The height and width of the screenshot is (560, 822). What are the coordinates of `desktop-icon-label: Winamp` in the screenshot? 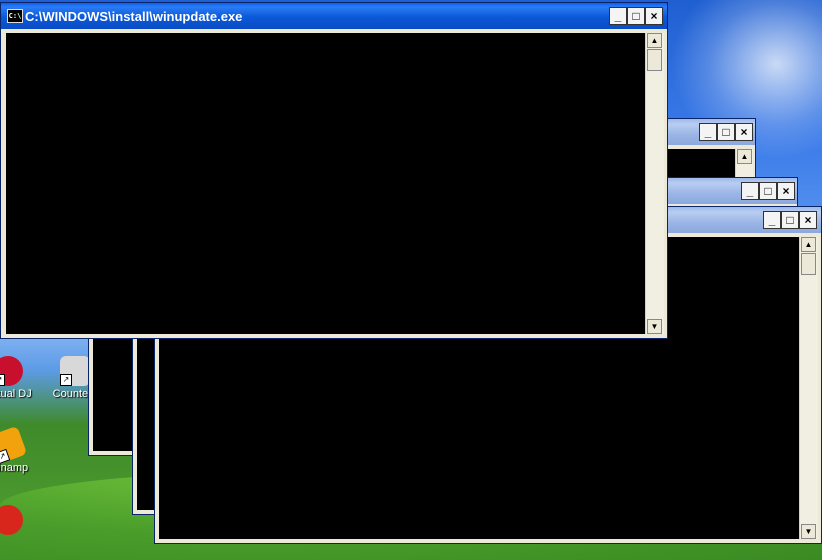 It's located at (14, 468).